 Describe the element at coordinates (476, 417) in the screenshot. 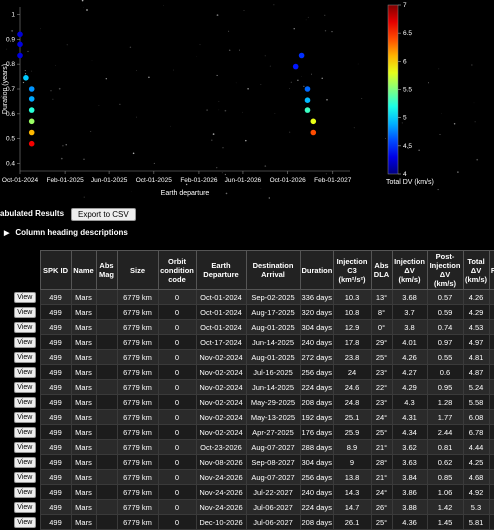

I see `table-cell: 6.08` at that location.